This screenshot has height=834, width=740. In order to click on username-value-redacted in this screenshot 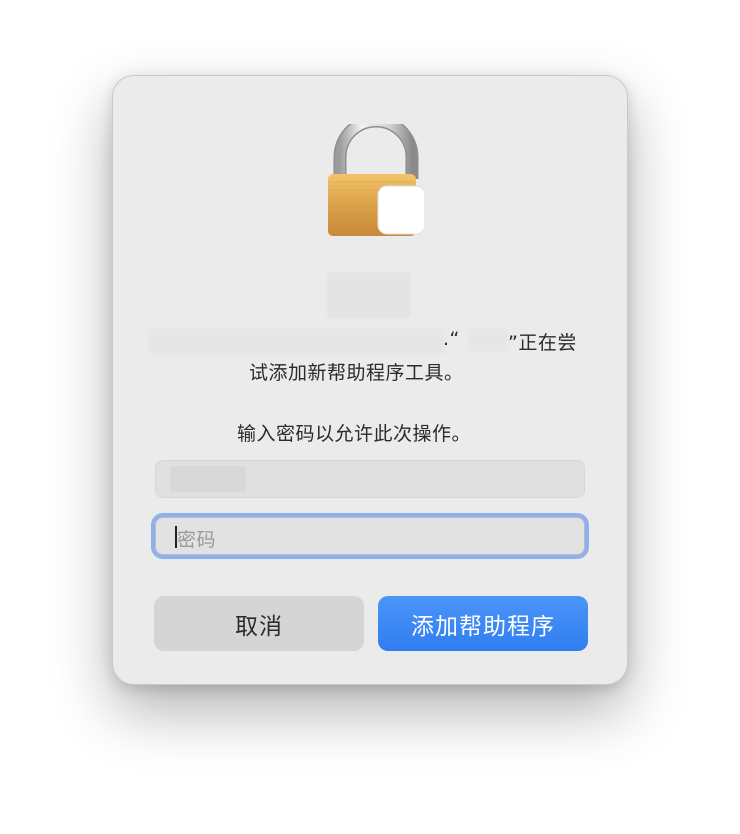, I will do `click(208, 479)`.